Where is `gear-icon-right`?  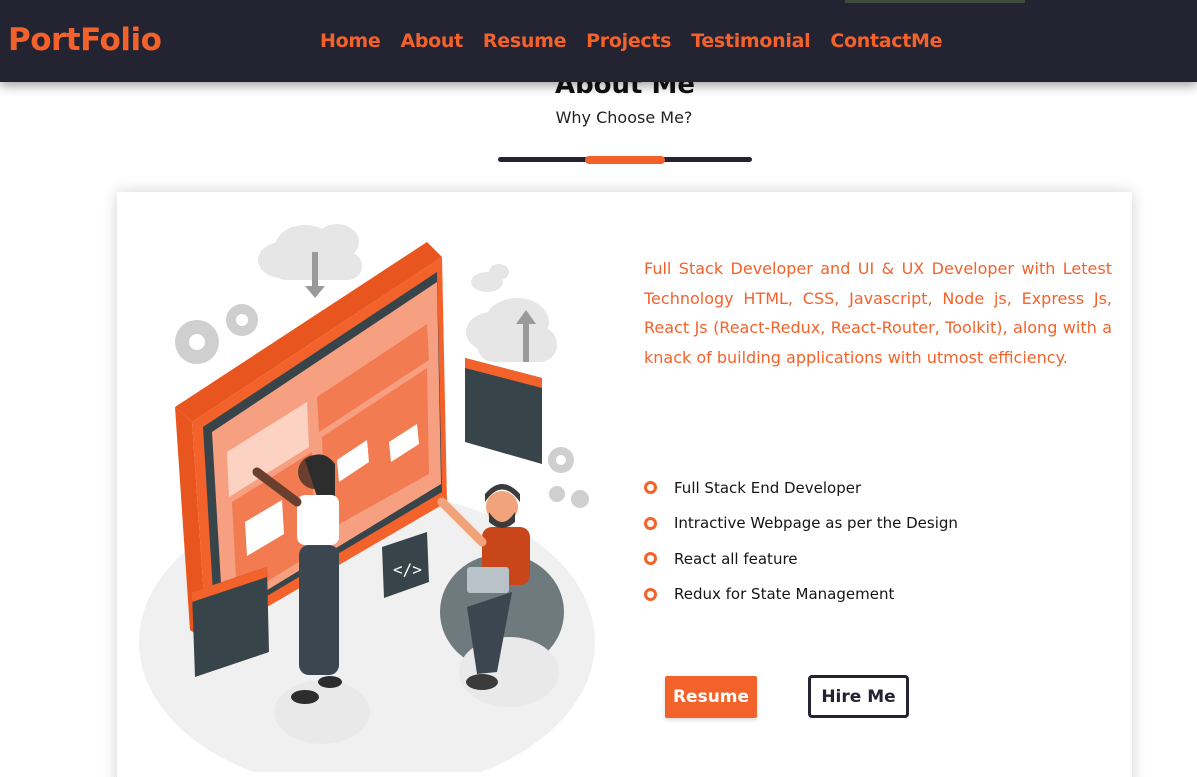 gear-icon-right is located at coordinates (568, 477).